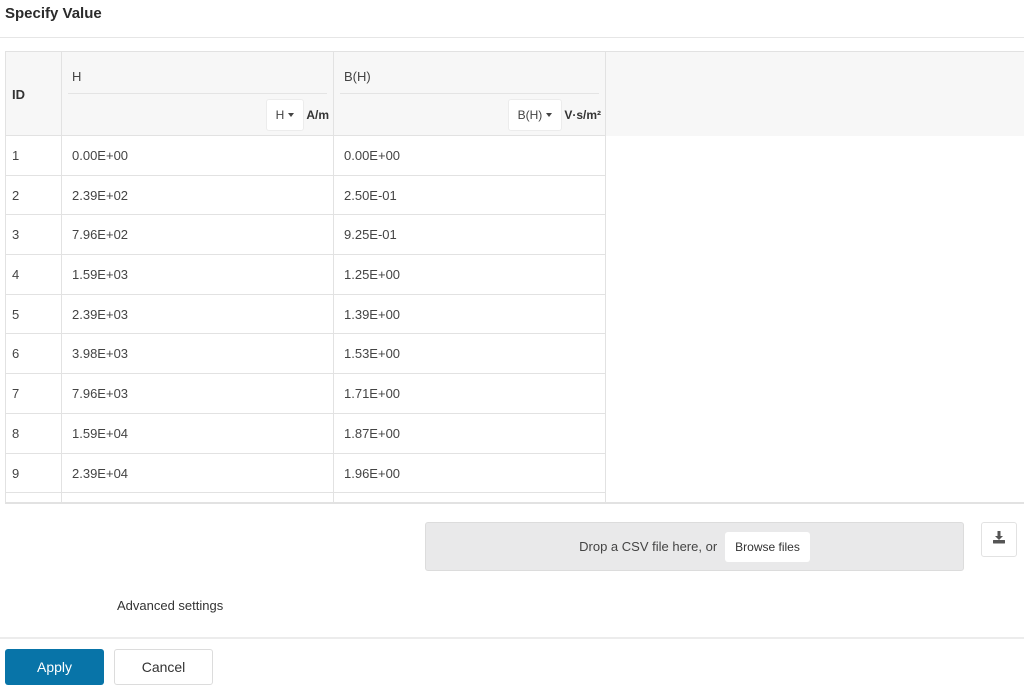 This screenshot has height=688, width=1024. I want to click on cell-h: 1.59E+03, so click(198, 274).